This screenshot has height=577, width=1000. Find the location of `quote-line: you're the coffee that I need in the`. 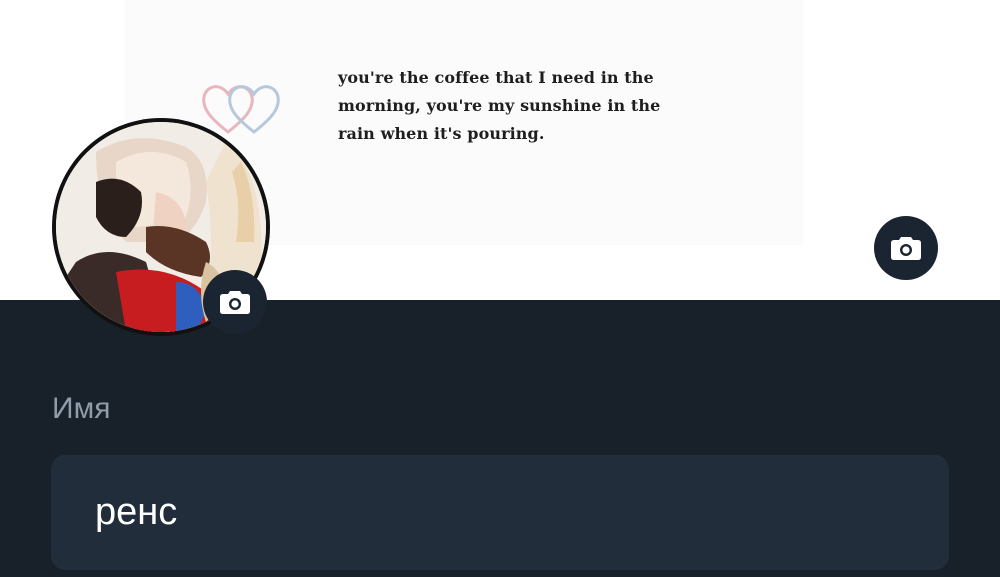

quote-line: you're the coffee that I need in the is located at coordinates (496, 77).